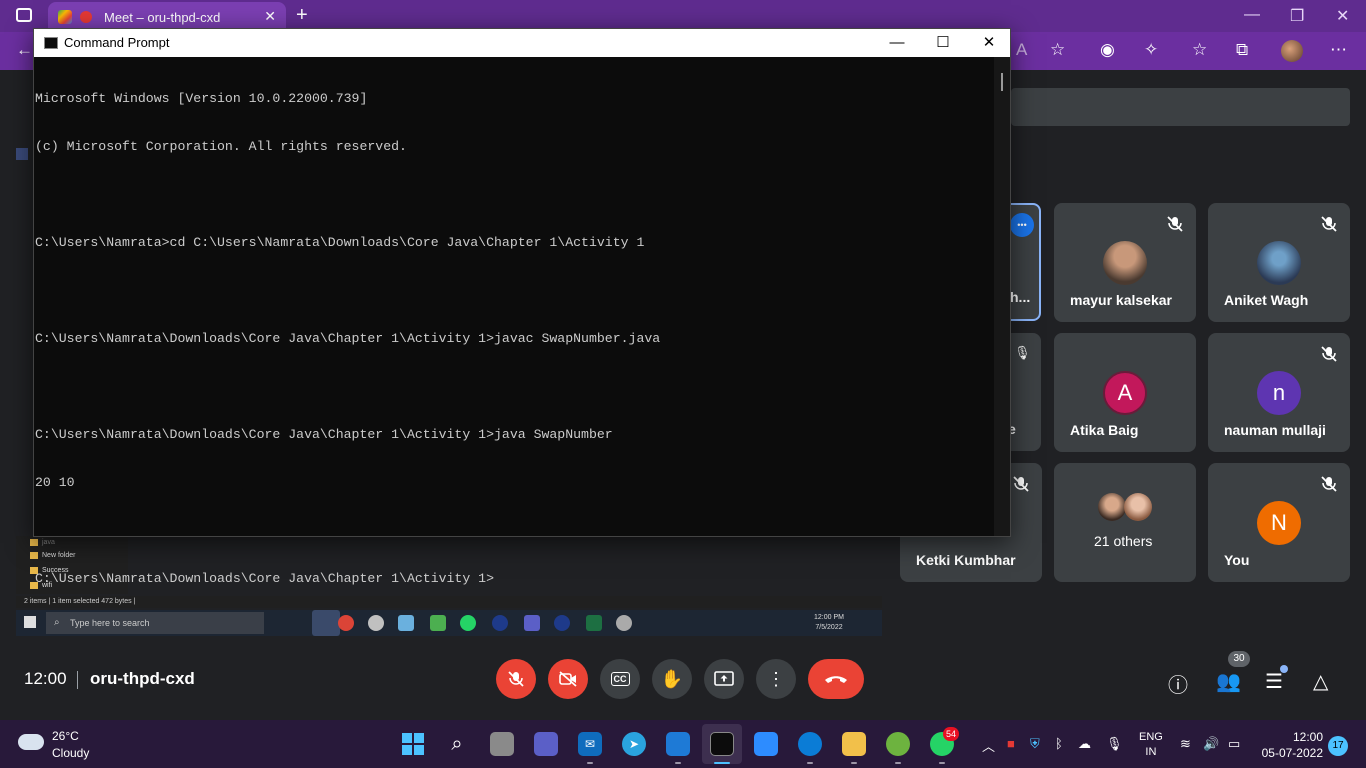 This screenshot has height=768, width=1366. What do you see at coordinates (1002, 82) in the screenshot?
I see `cmd-scroll-thumb` at bounding box center [1002, 82].